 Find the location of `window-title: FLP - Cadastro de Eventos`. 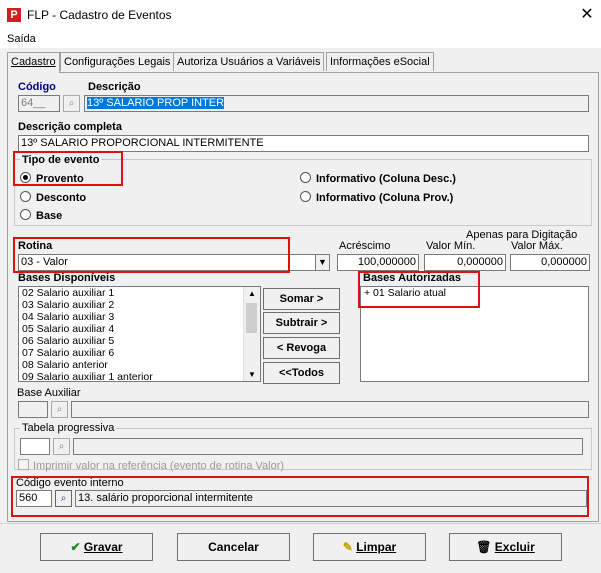

window-title: FLP - Cadastro de Eventos is located at coordinates (99, 15).